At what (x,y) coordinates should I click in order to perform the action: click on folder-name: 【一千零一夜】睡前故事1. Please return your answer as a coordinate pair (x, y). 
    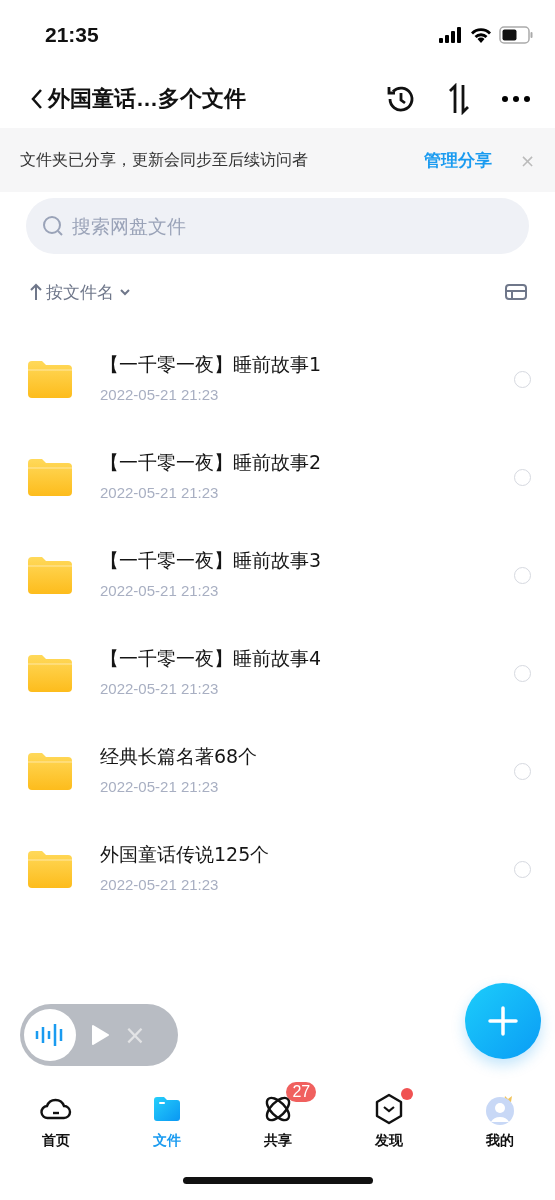
    Looking at the image, I should click on (307, 364).